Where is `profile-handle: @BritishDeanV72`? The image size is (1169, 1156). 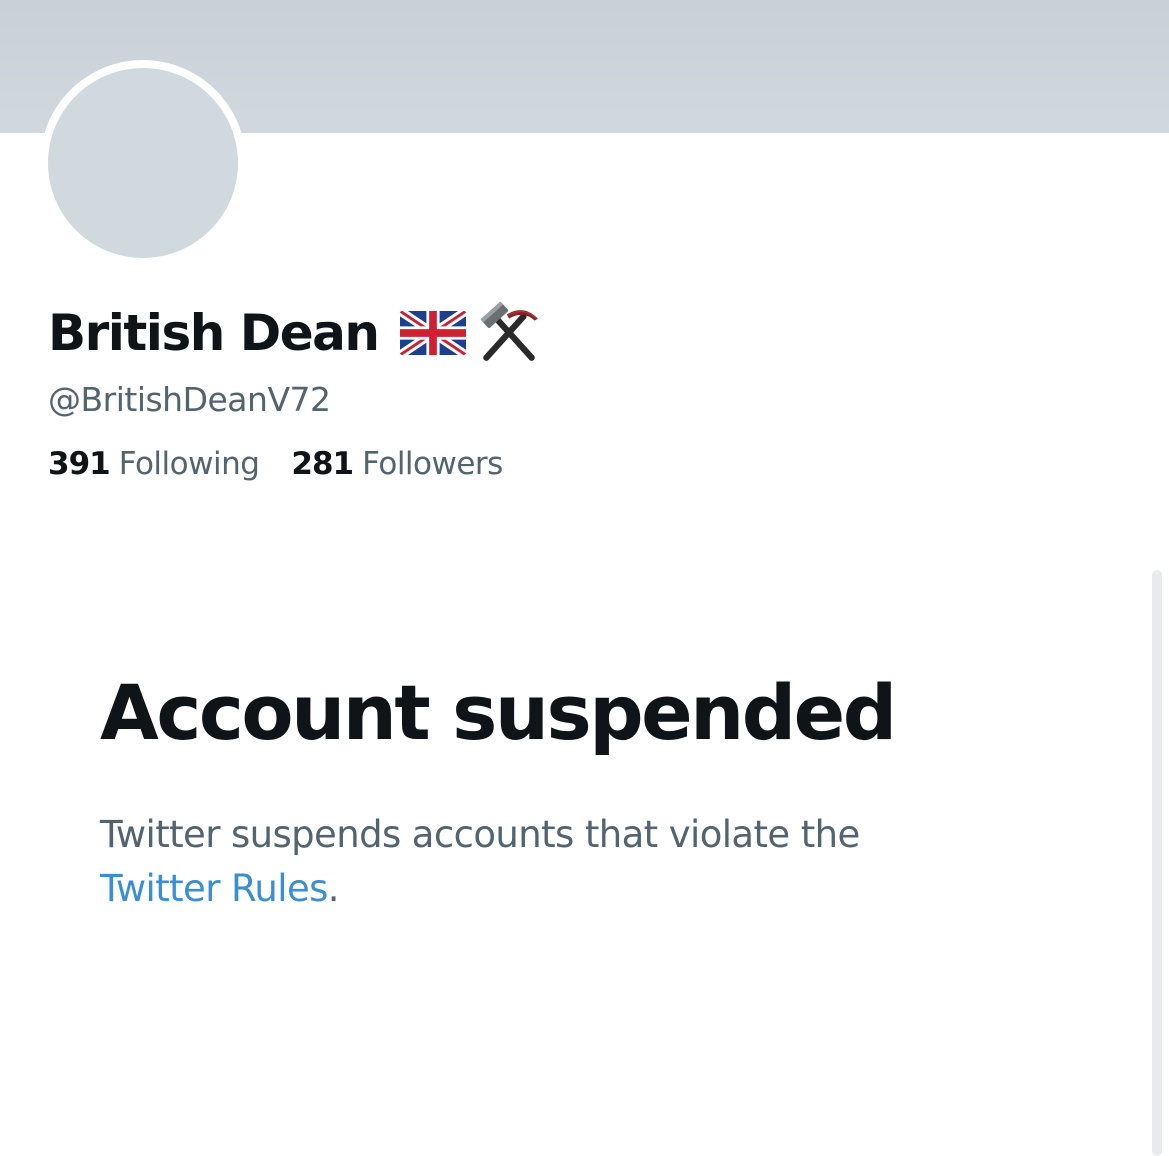 profile-handle: @BritishDeanV72 is located at coordinates (189, 399).